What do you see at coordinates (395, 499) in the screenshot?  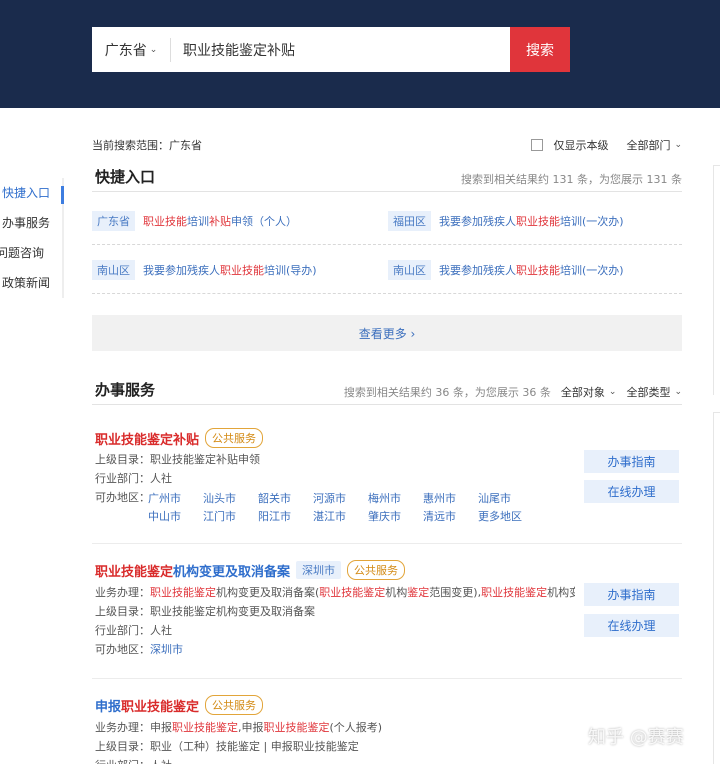 I see `city-link: 梅州市` at bounding box center [395, 499].